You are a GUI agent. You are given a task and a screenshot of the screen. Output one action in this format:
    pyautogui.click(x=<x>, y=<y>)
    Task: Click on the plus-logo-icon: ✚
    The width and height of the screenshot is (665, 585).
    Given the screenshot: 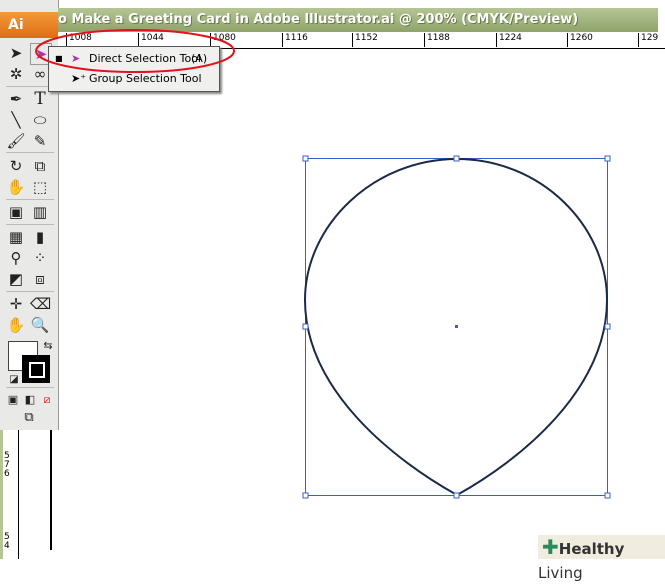 What is the action you would take?
    pyautogui.click(x=550, y=547)
    